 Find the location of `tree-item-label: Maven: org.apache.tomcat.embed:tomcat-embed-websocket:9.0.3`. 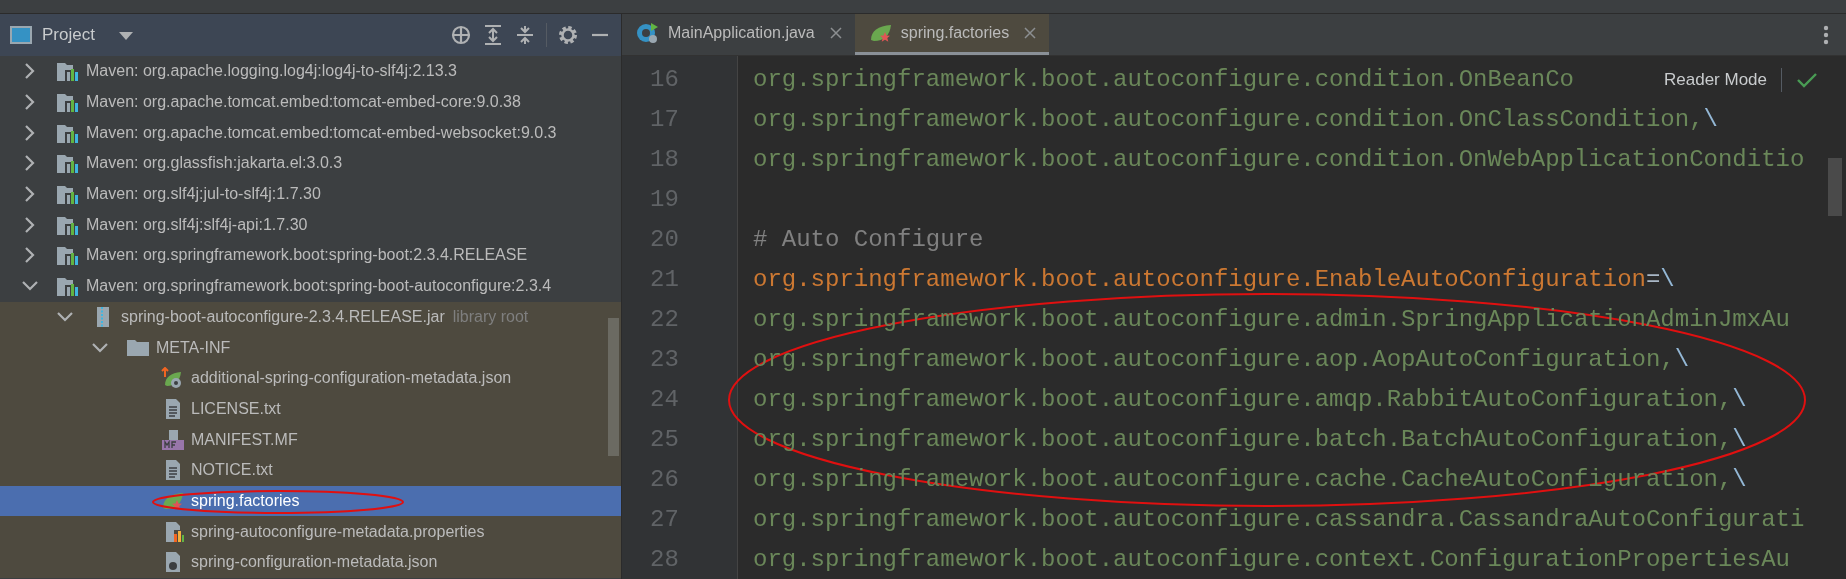

tree-item-label: Maven: org.apache.tomcat.embed:tomcat-embed-websocket:9.0.3 is located at coordinates (321, 132).